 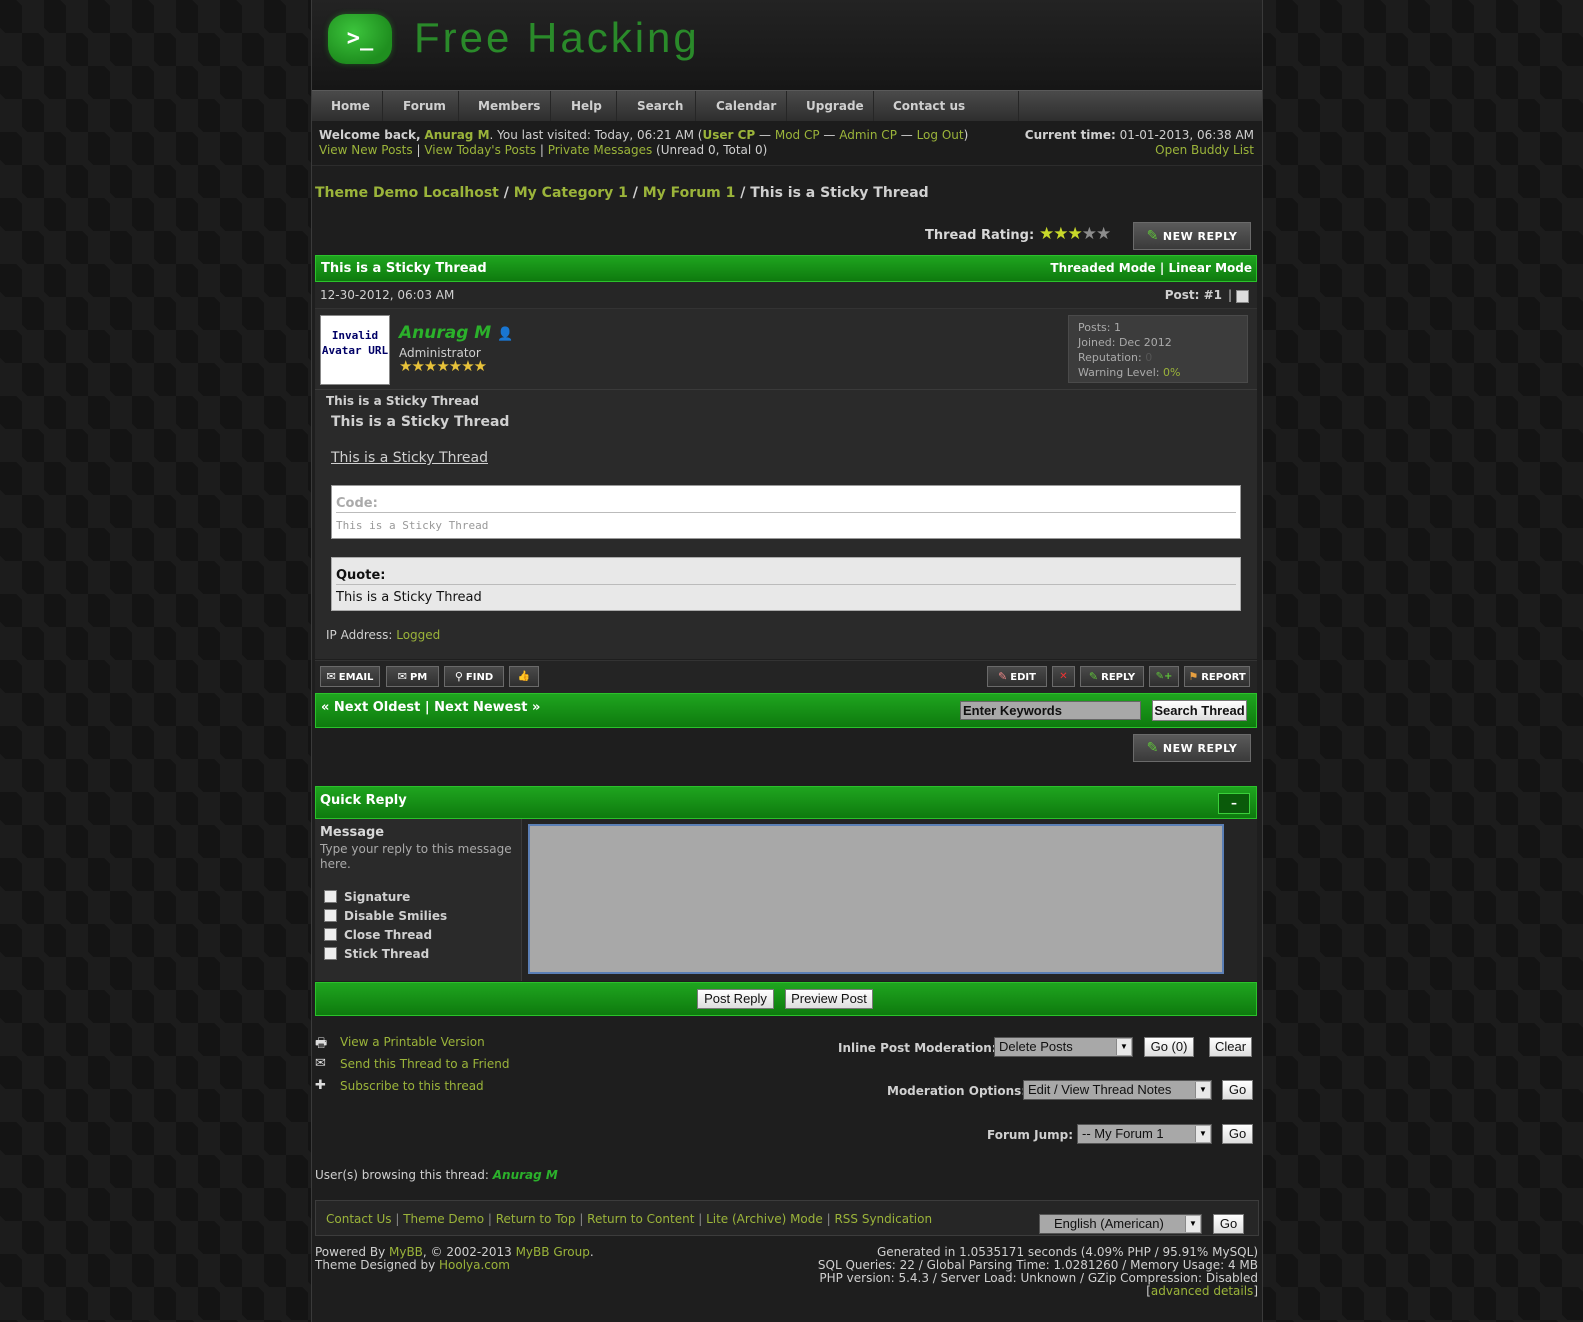 I want to click on view-new-posts-link: View New Posts, so click(x=366, y=150).